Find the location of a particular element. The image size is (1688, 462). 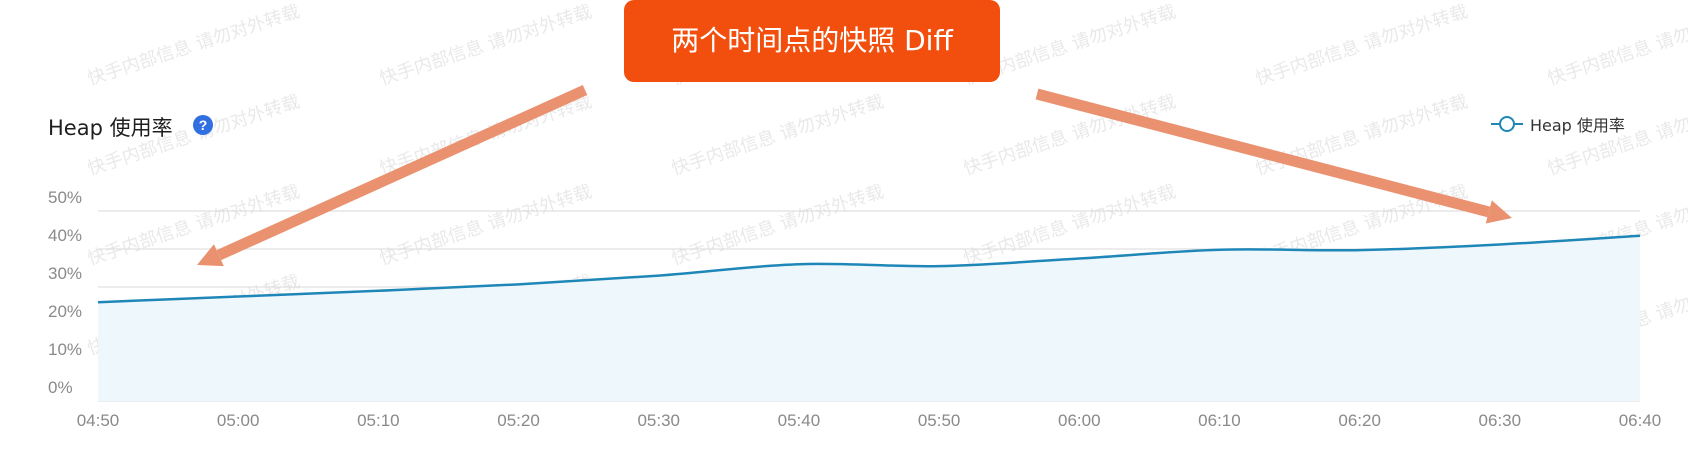

x-tick-label: 04:50 is located at coordinates (98, 420).